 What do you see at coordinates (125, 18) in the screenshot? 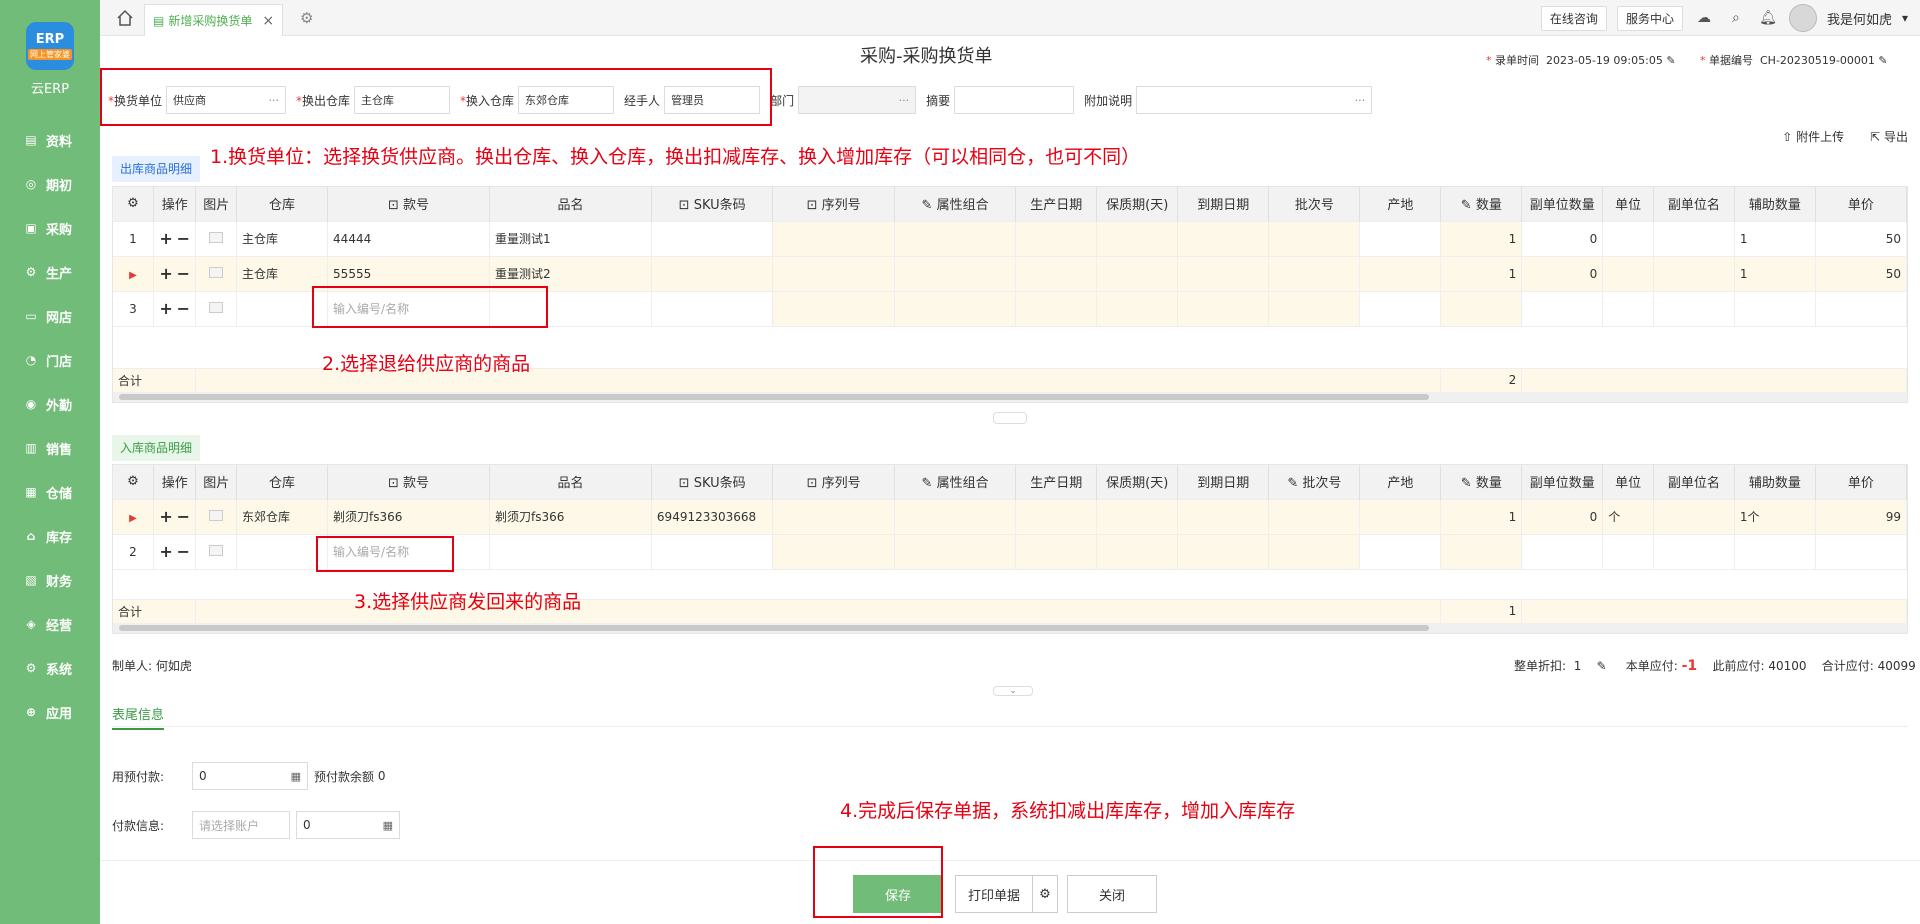
I see `home-icon` at bounding box center [125, 18].